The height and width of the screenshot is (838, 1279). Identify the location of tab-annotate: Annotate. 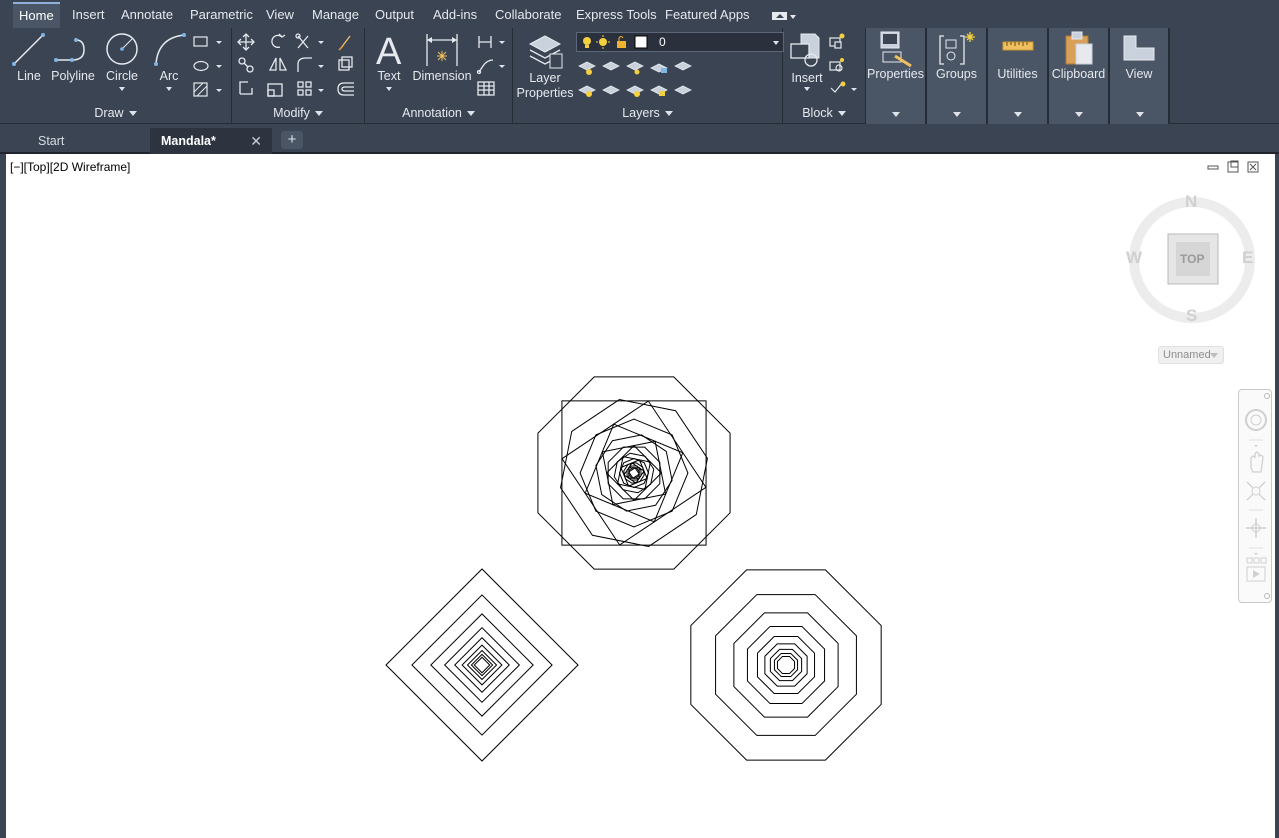
(147, 15).